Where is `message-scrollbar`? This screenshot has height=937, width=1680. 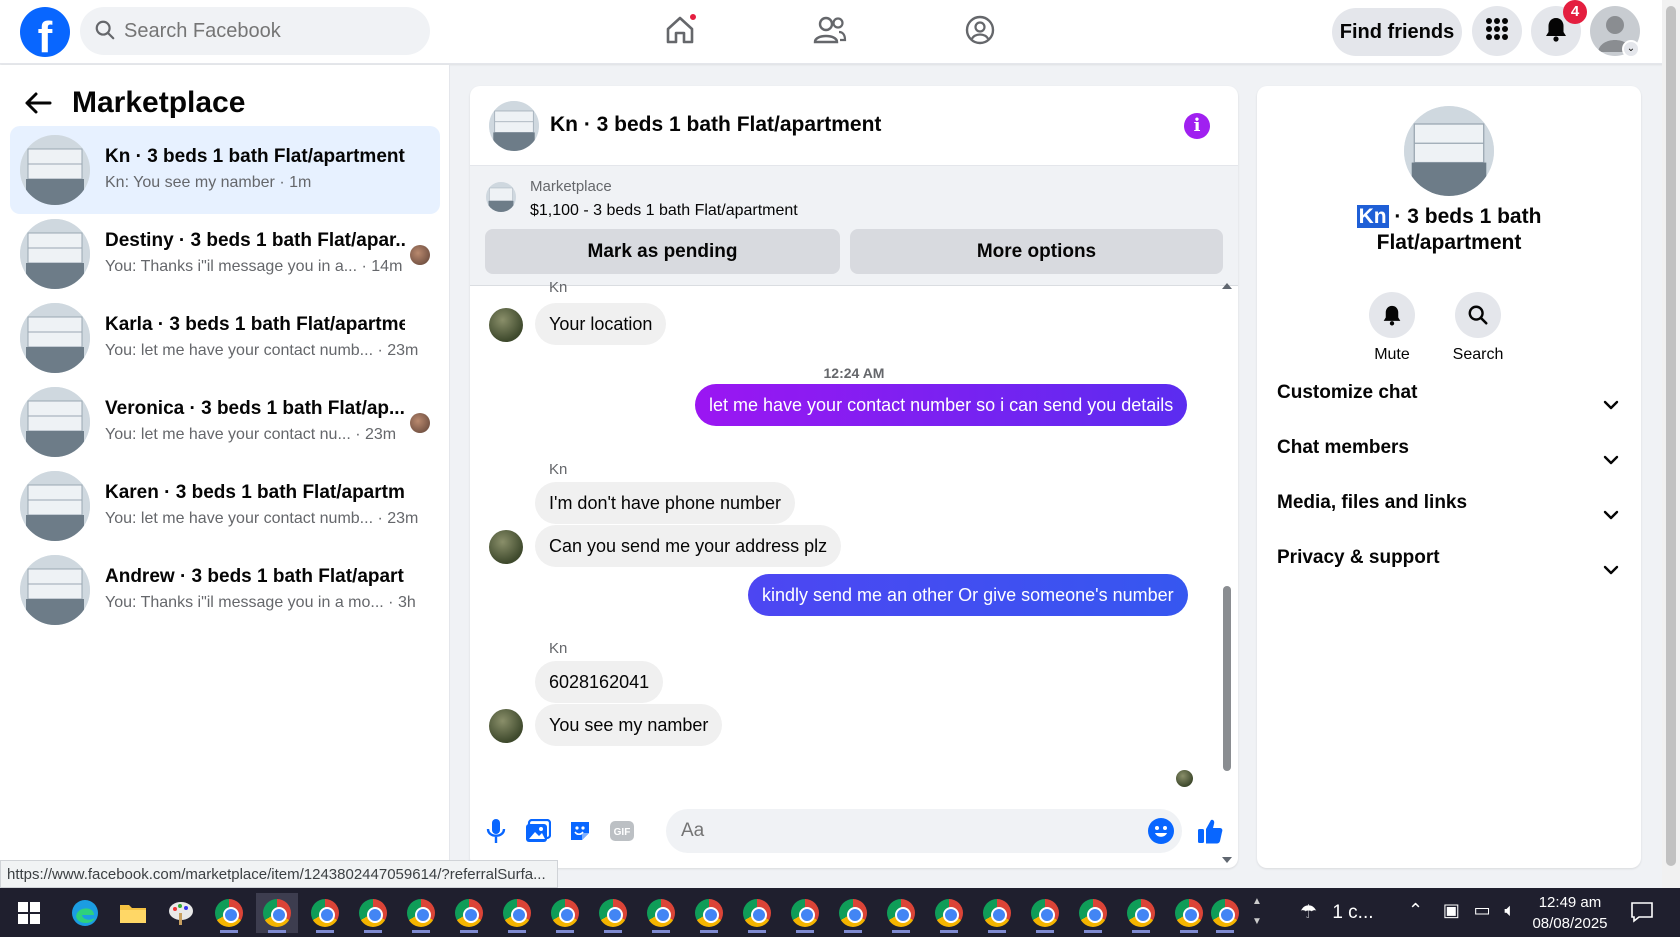
message-scrollbar is located at coordinates (1227, 573).